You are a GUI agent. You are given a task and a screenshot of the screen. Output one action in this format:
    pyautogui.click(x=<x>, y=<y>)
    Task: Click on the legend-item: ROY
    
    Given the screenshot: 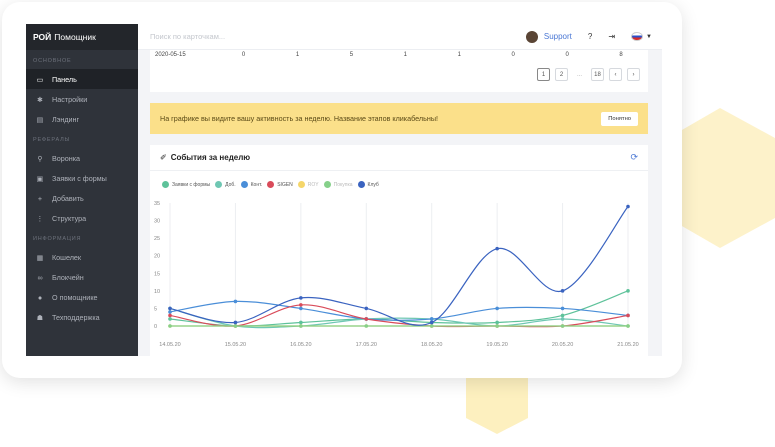 What is the action you would take?
    pyautogui.click(x=308, y=184)
    